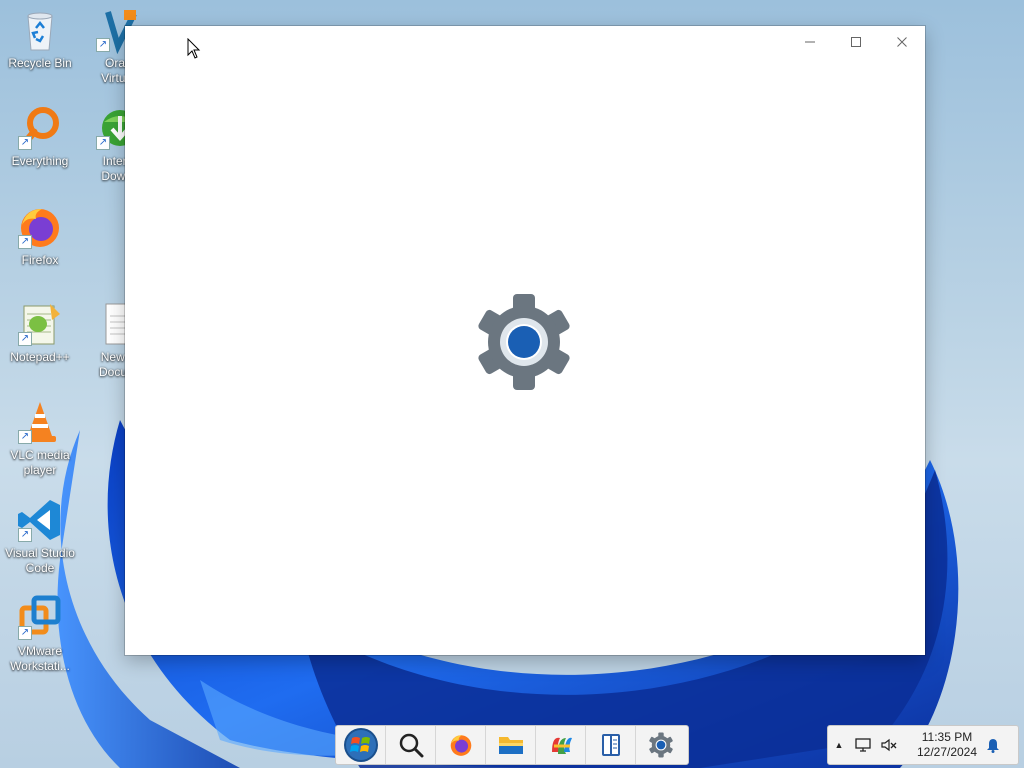  I want to click on desktop-icon-label: Firefox, so click(40, 260).